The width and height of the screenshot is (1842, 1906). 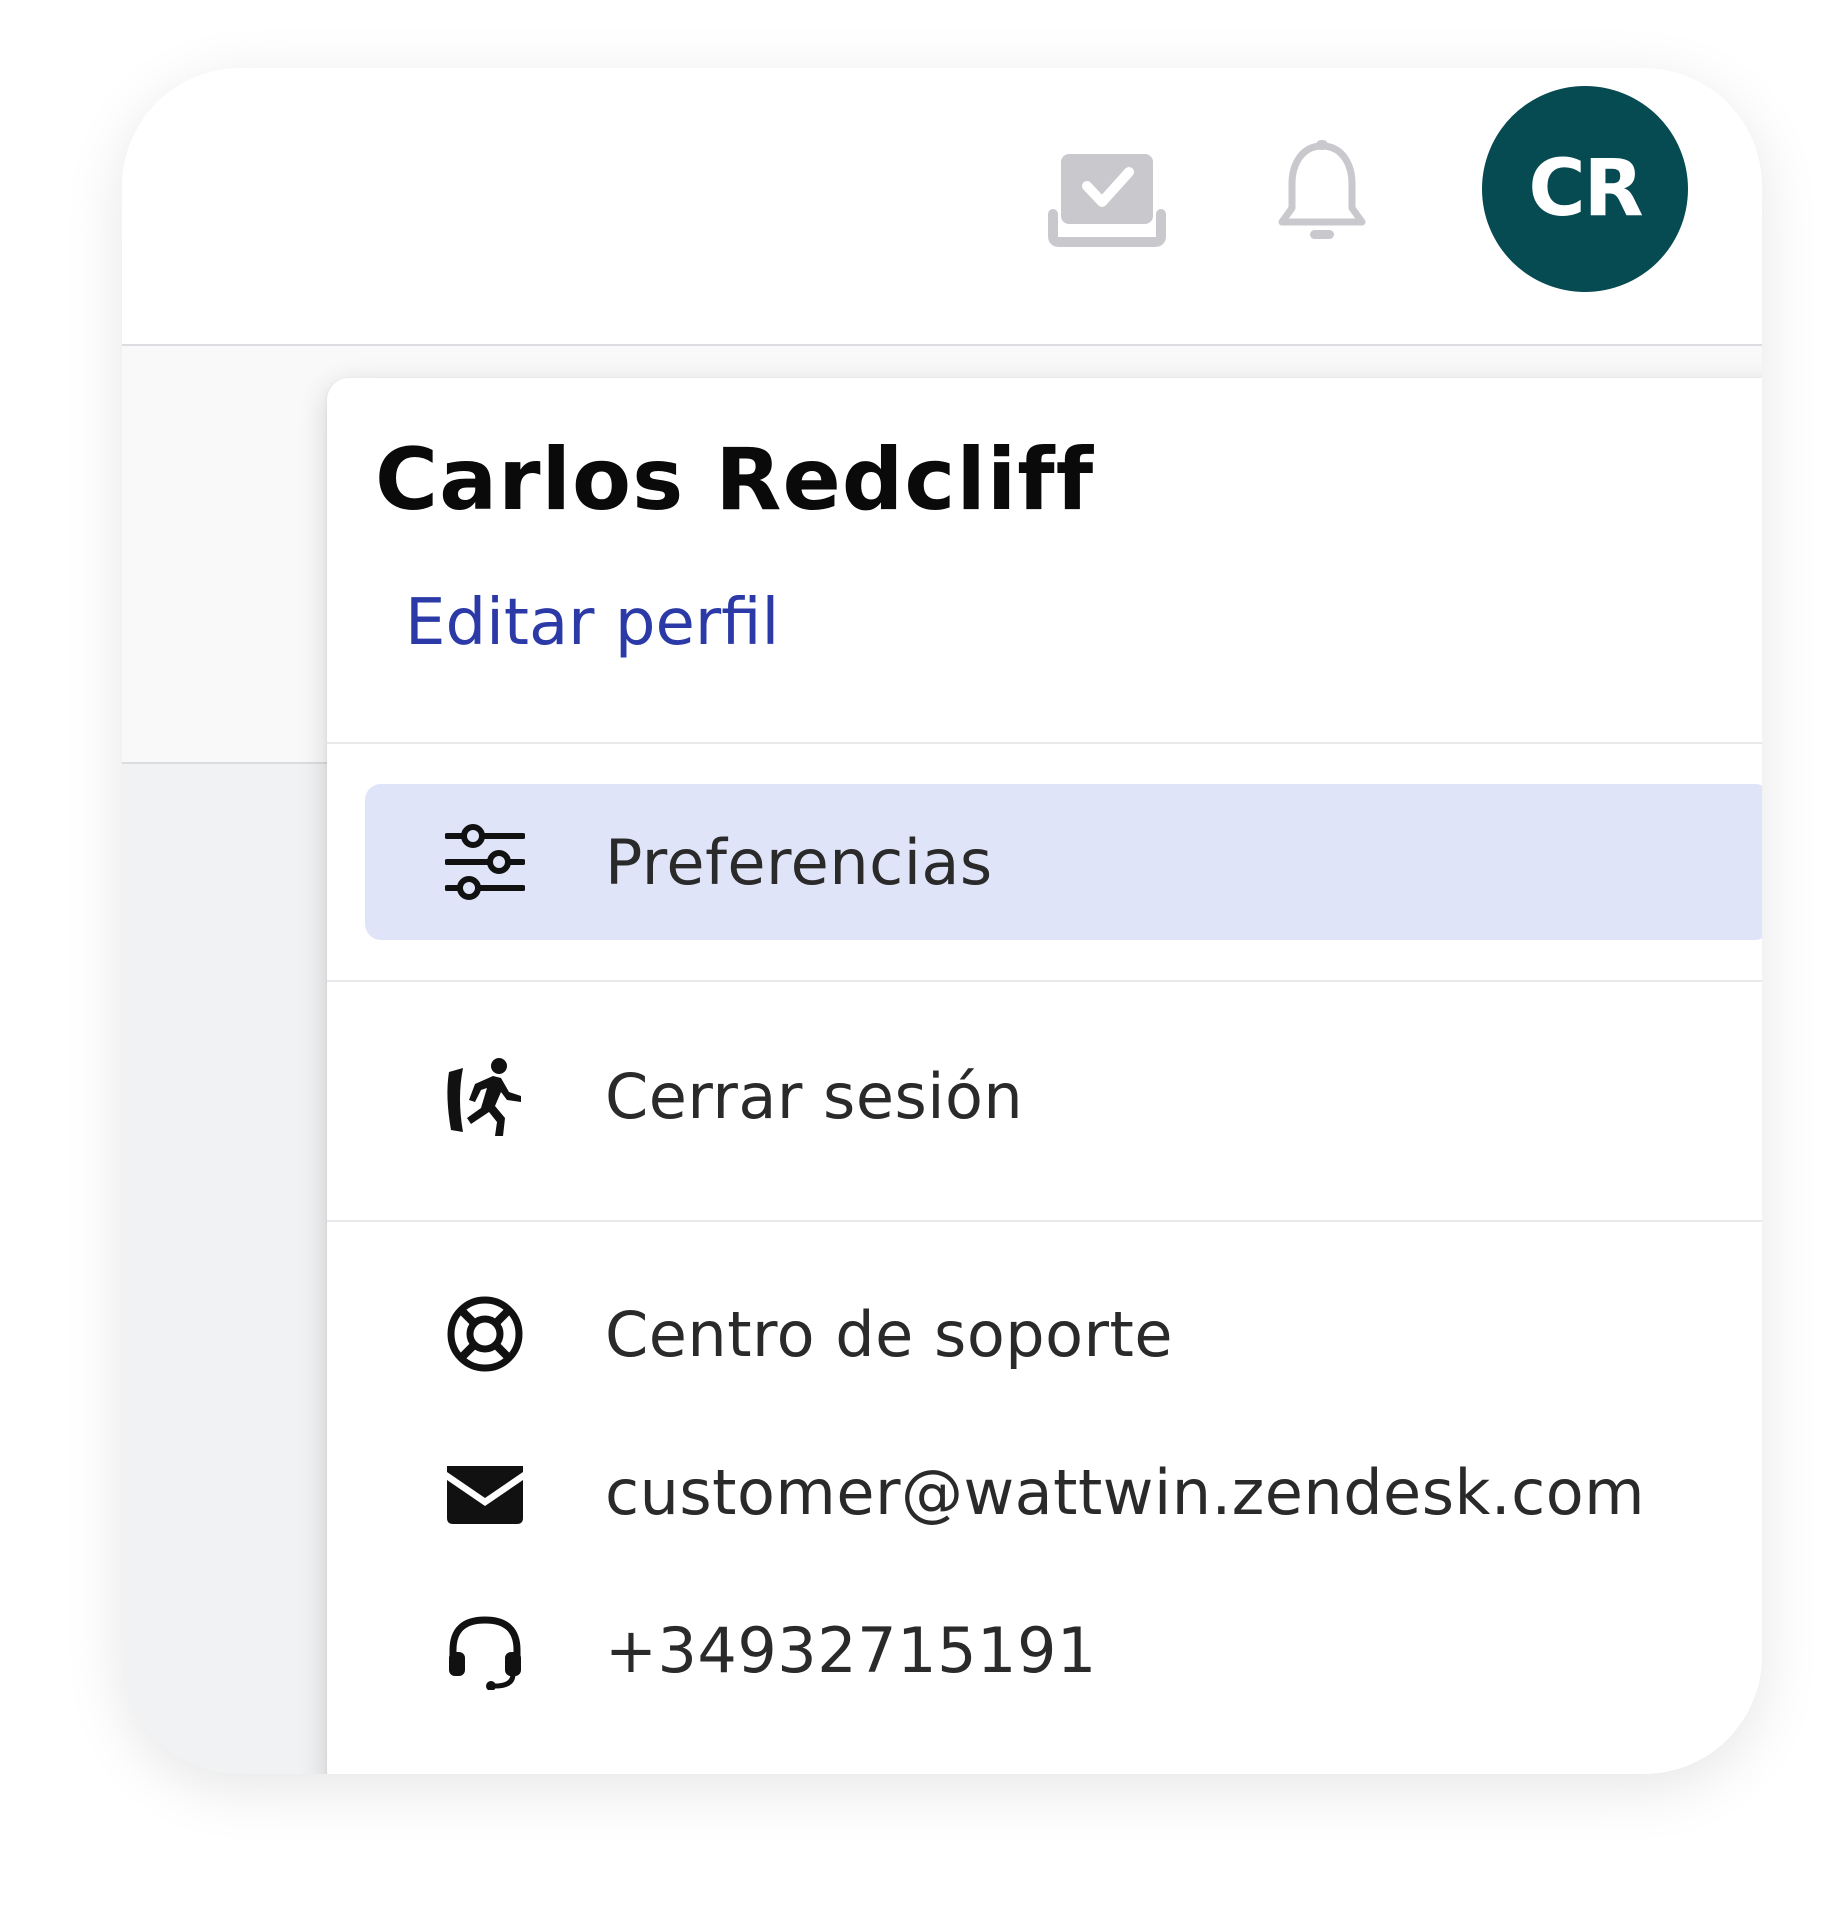 I want to click on edit-profile-link: Editar perfil, so click(x=592, y=623).